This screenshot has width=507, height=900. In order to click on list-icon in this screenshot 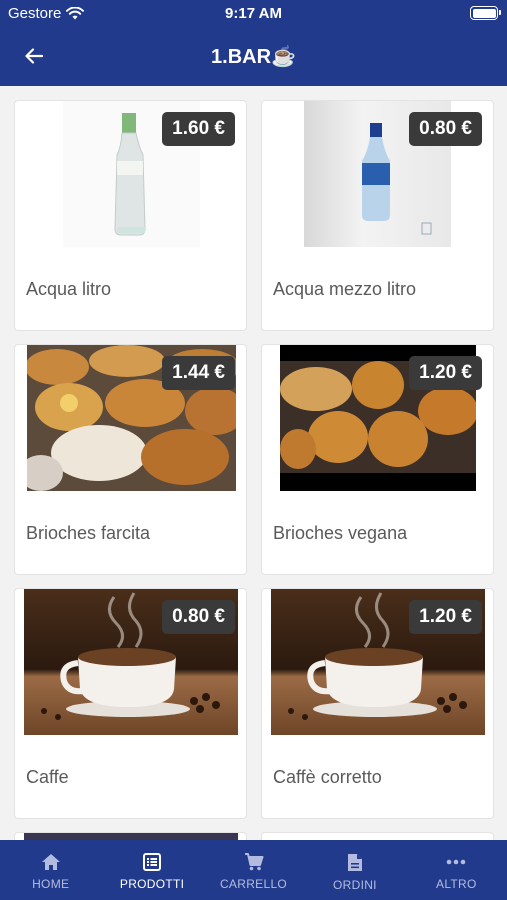, I will do `click(152, 862)`.